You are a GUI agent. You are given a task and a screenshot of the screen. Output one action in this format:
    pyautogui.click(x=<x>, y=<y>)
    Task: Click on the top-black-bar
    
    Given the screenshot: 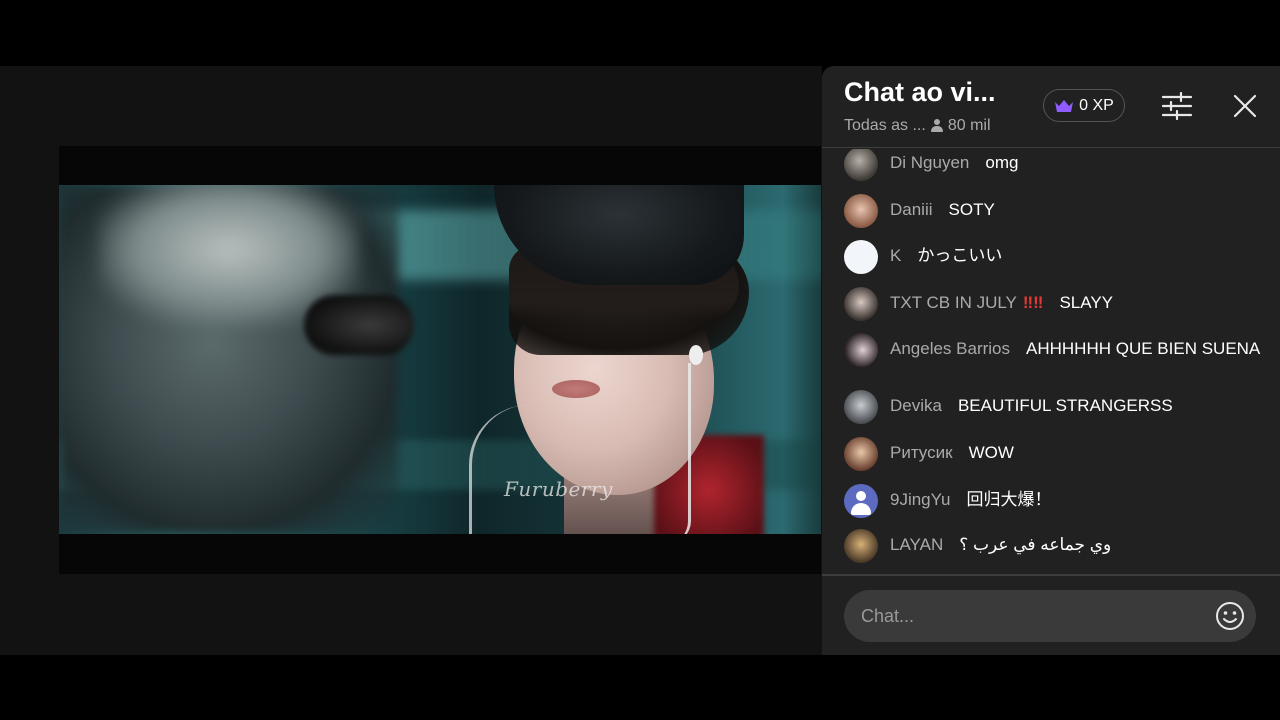 What is the action you would take?
    pyautogui.click(x=640, y=33)
    